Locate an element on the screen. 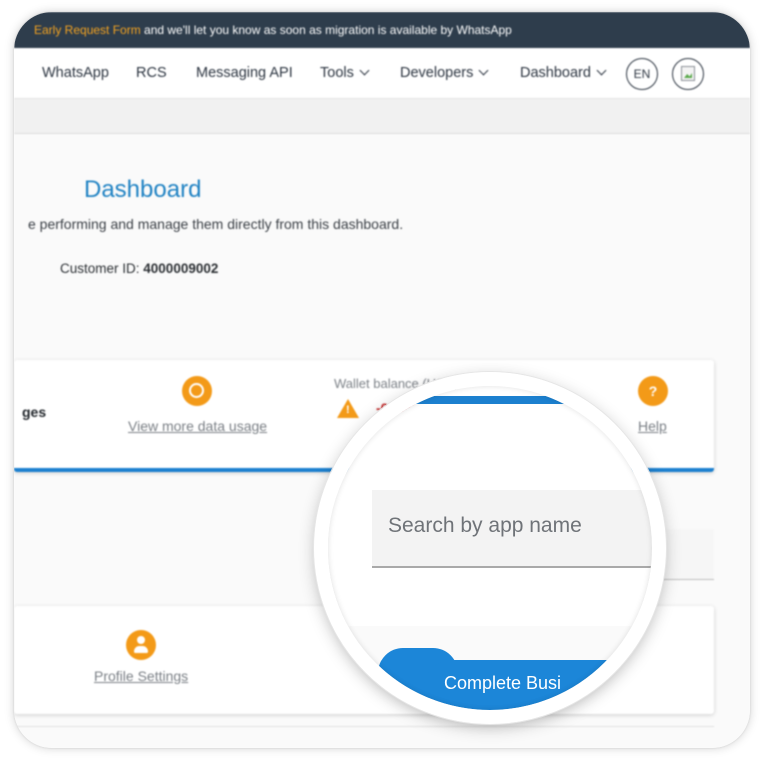 Image resolution: width=766 pixels, height=766 pixels. profile-icon is located at coordinates (141, 645).